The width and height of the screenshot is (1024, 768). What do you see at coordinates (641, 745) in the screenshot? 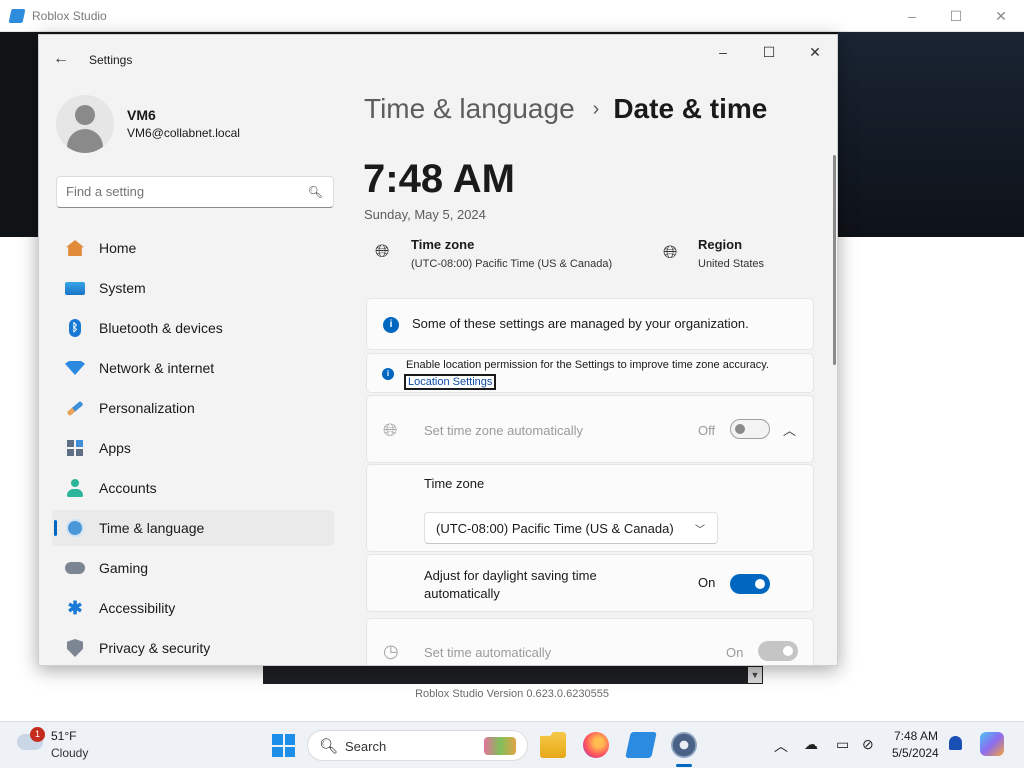
I see `roblox-studio-icon` at bounding box center [641, 745].